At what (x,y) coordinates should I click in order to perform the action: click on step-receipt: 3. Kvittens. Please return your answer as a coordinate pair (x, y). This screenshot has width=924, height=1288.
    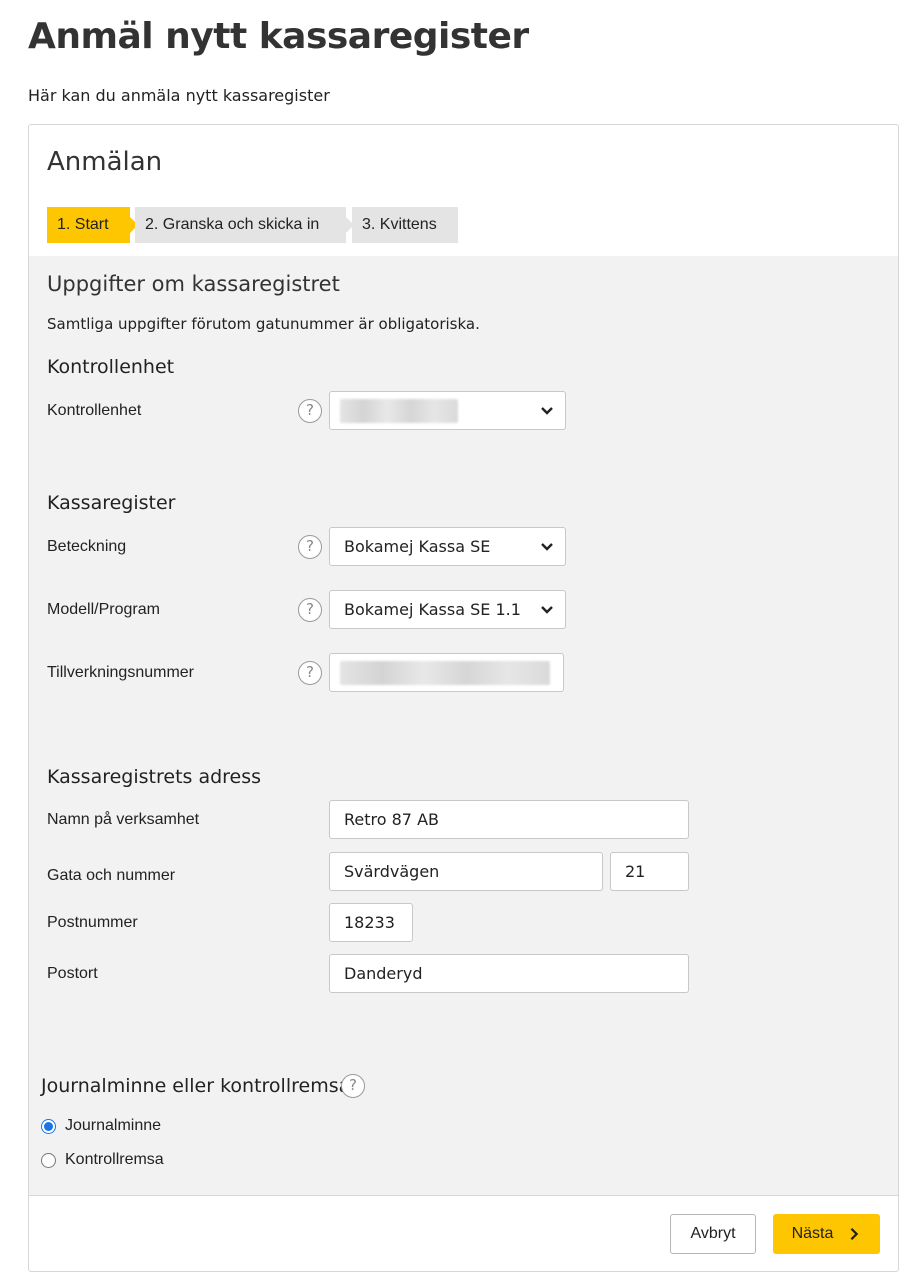
    Looking at the image, I should click on (405, 225).